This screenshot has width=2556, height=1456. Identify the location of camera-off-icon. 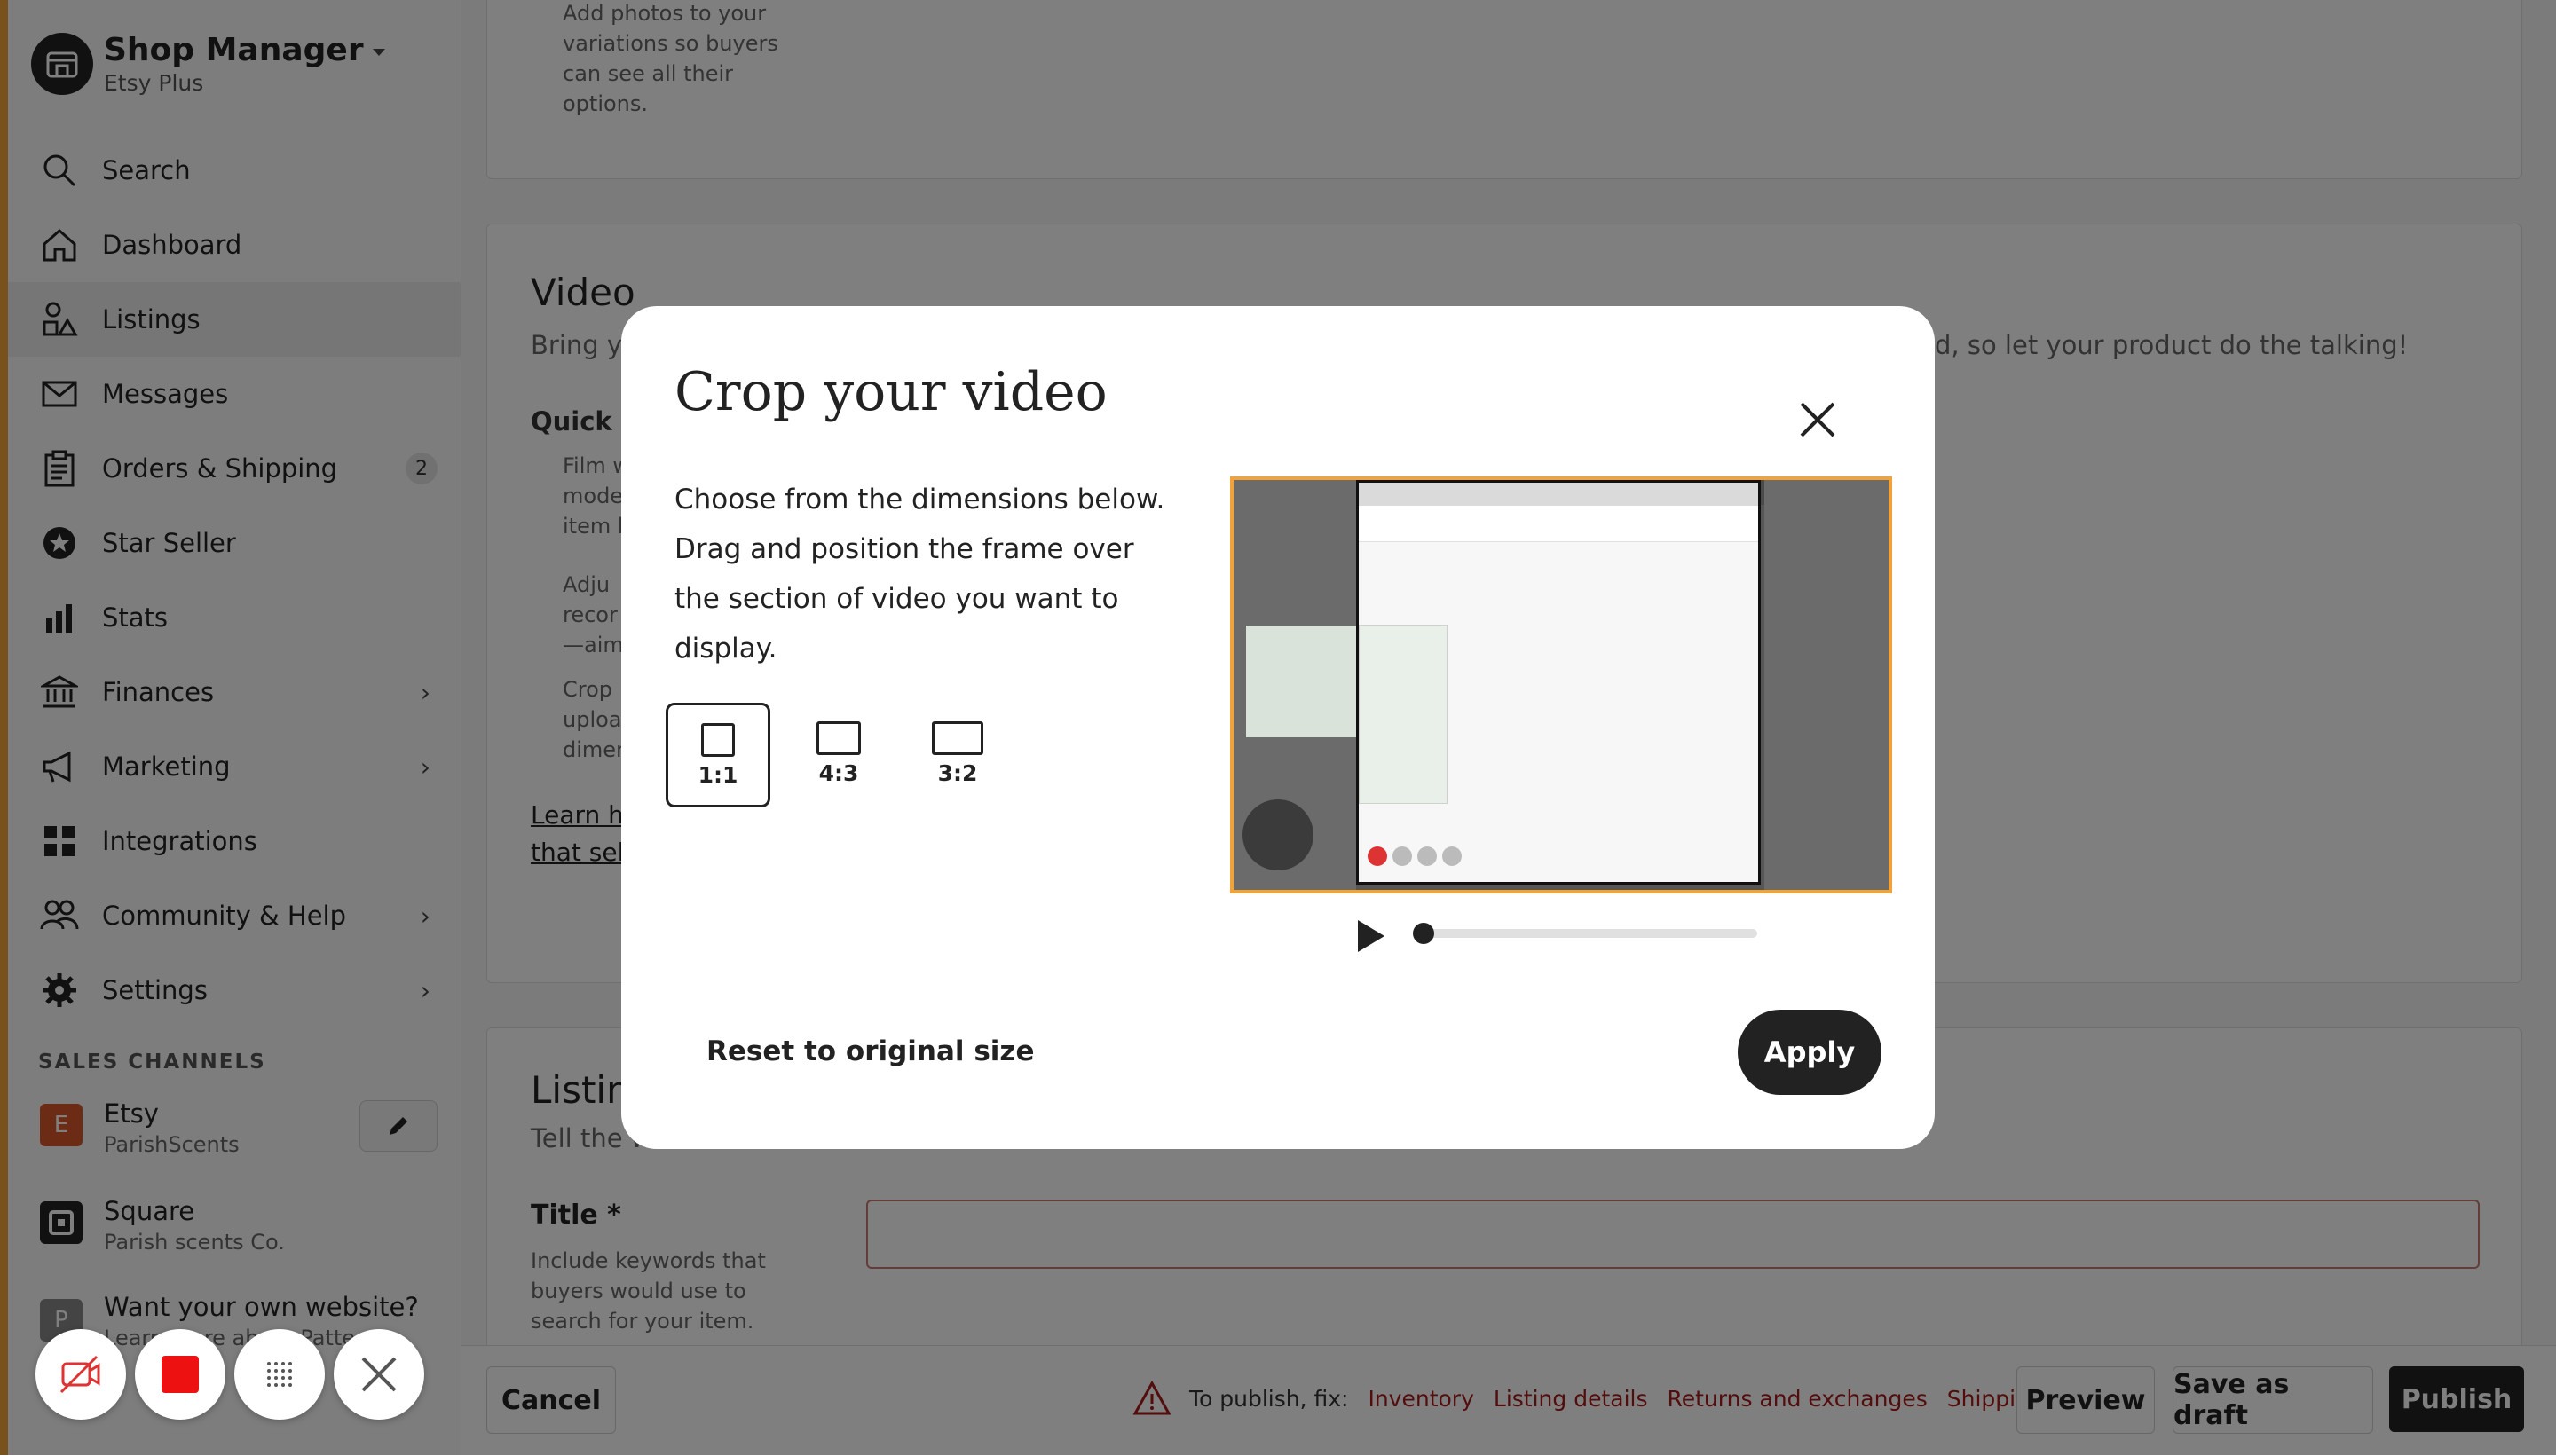
(79, 1374).